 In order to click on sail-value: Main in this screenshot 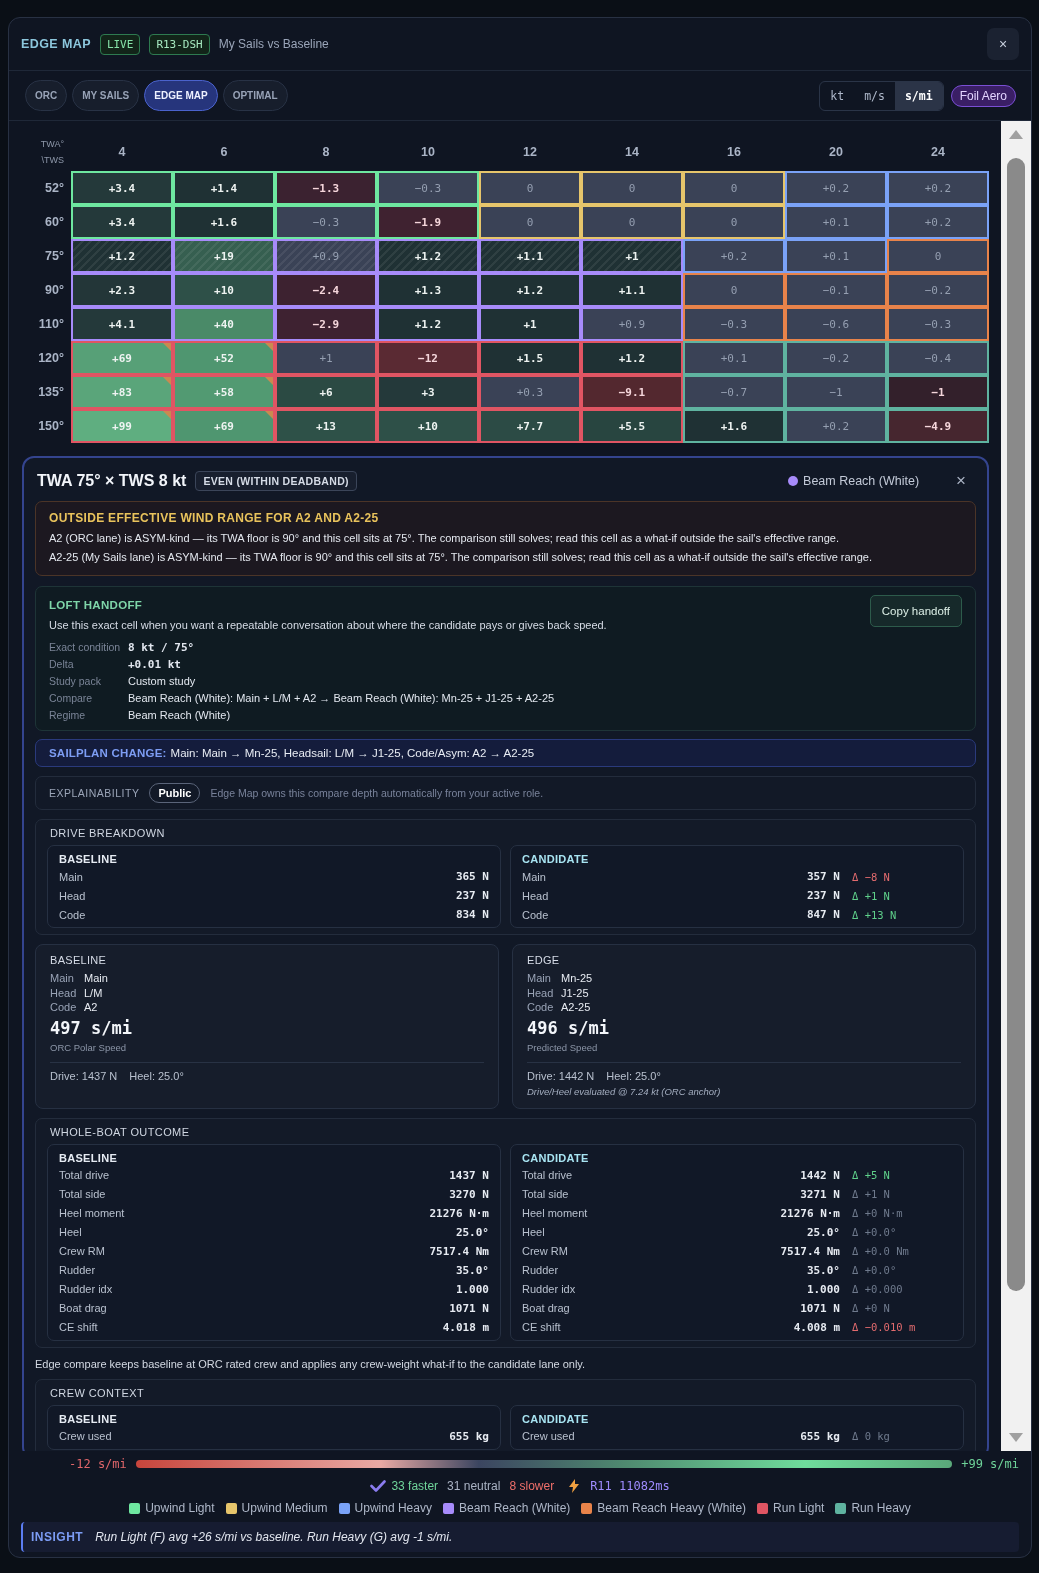, I will do `click(96, 978)`.